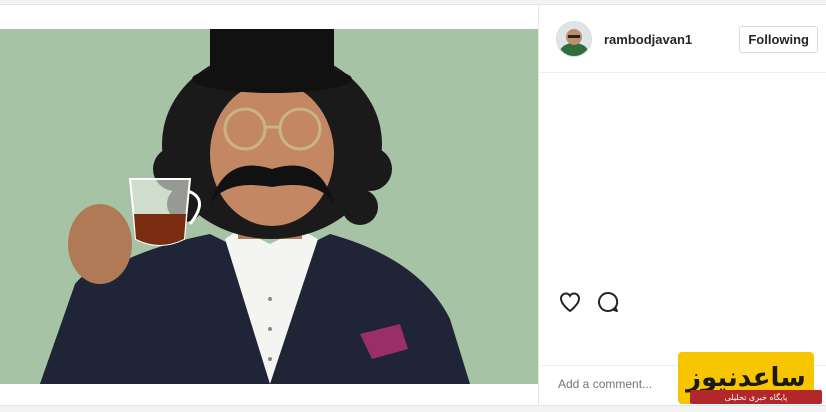 This screenshot has width=826, height=412. Describe the element at coordinates (746, 378) in the screenshot. I see `watermark-logo-text: ساعدنیوز` at that location.